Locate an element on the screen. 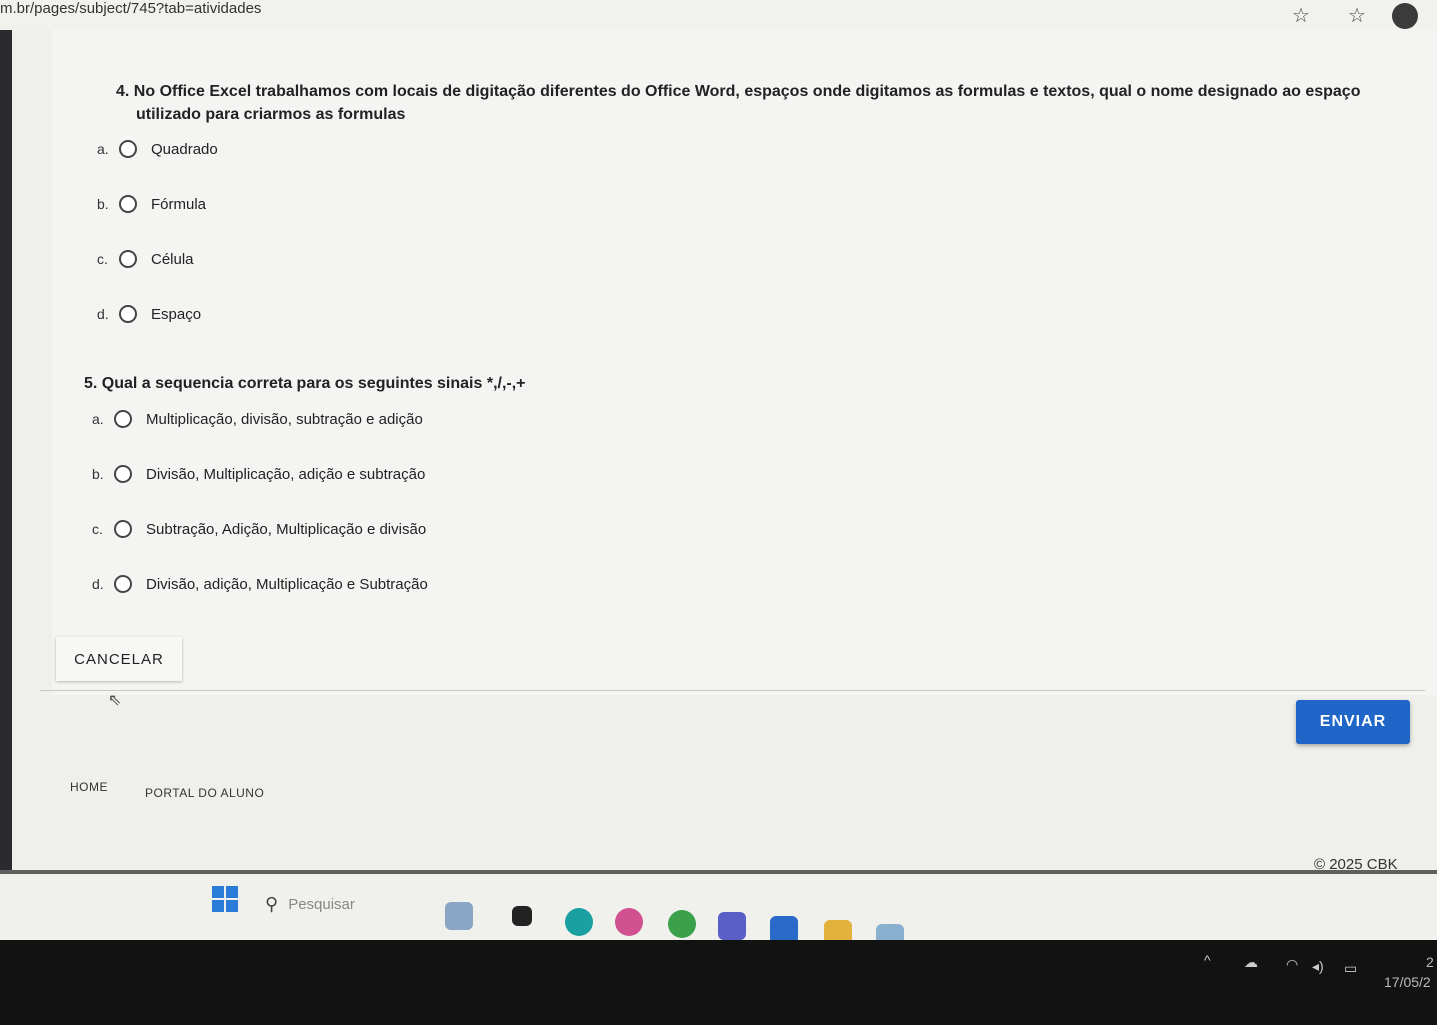 This screenshot has height=1025, width=1437. volume-icon: ◂) is located at coordinates (1318, 966).